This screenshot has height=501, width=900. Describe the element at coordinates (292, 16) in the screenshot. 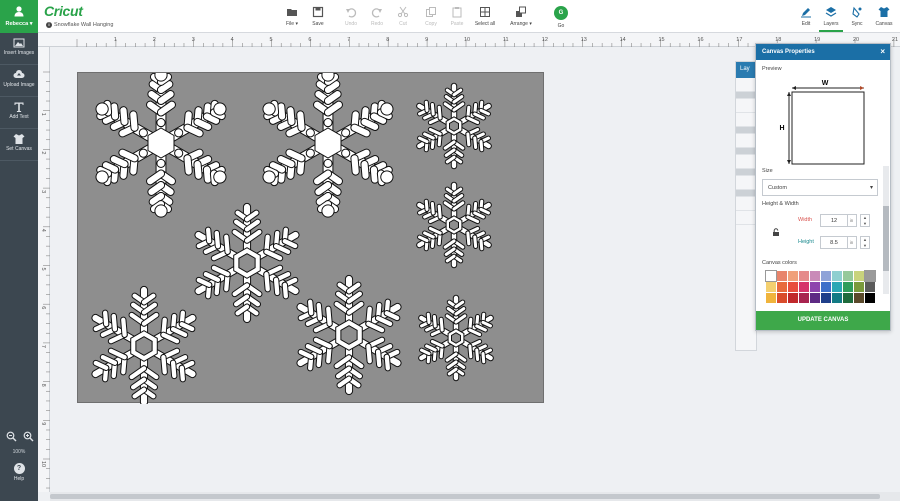

I see `file-button: File ▾` at that location.